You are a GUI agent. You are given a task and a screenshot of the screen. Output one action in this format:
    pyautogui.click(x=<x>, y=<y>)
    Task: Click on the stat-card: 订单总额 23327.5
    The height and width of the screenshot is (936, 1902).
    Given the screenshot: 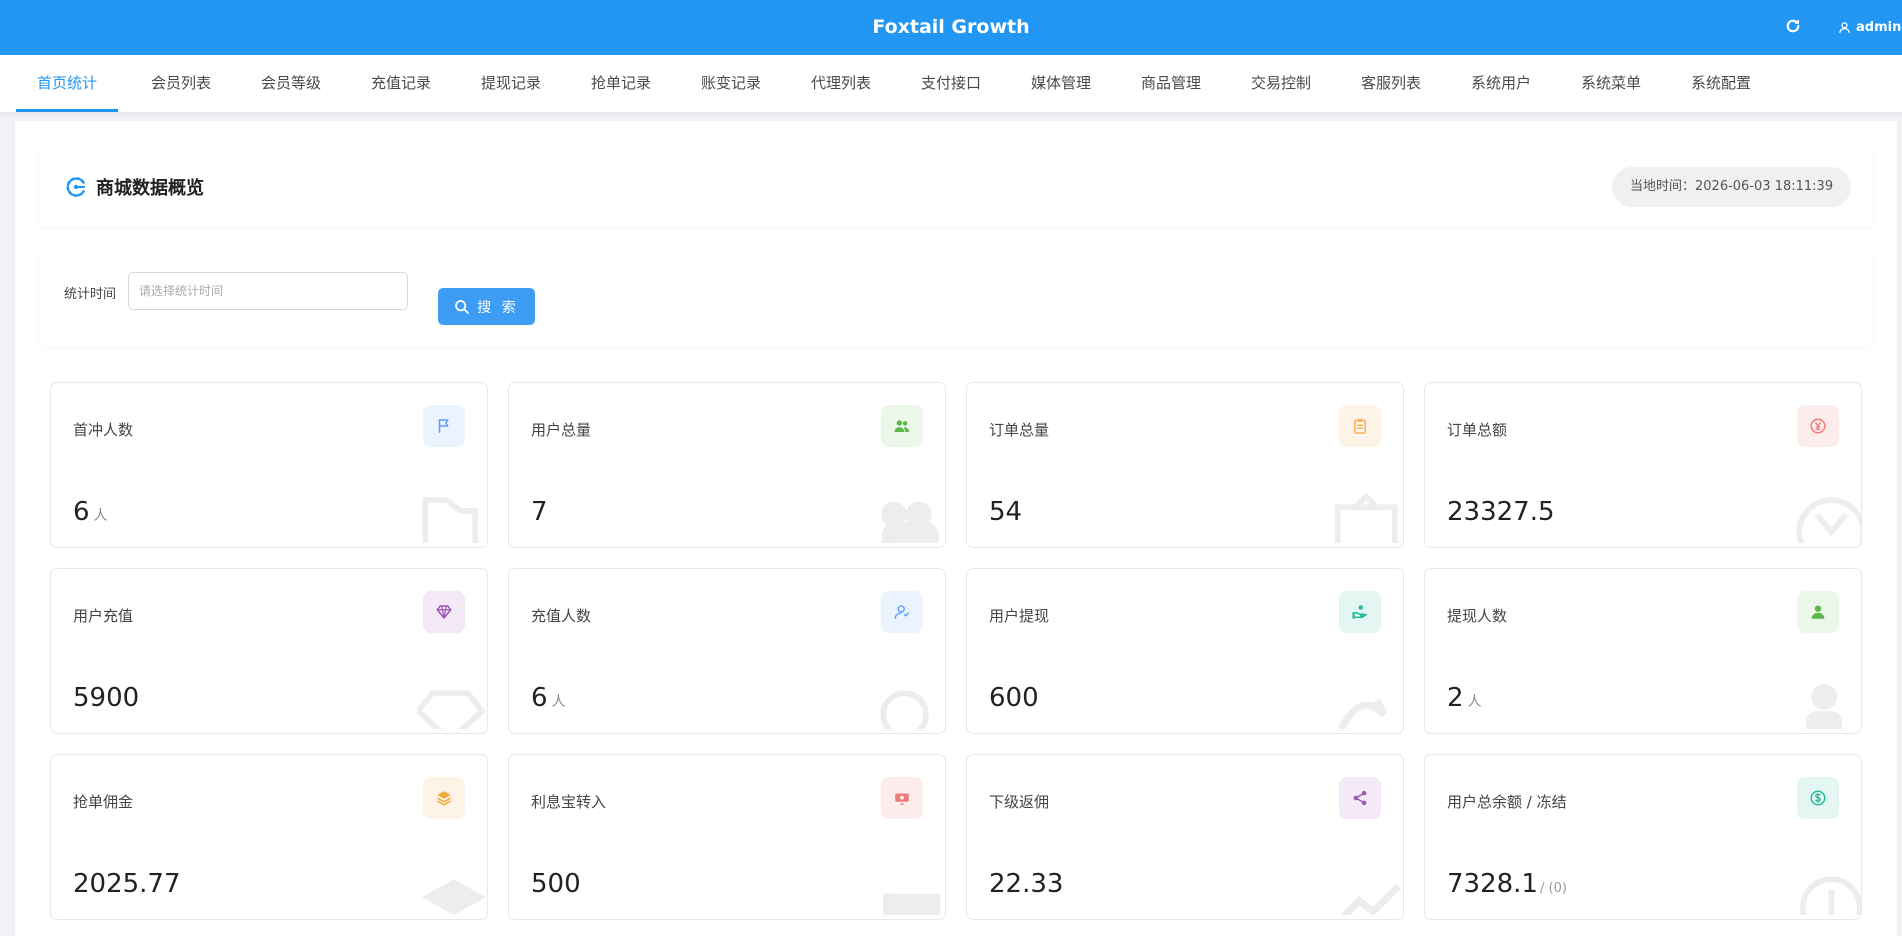 What is the action you would take?
    pyautogui.click(x=1643, y=465)
    